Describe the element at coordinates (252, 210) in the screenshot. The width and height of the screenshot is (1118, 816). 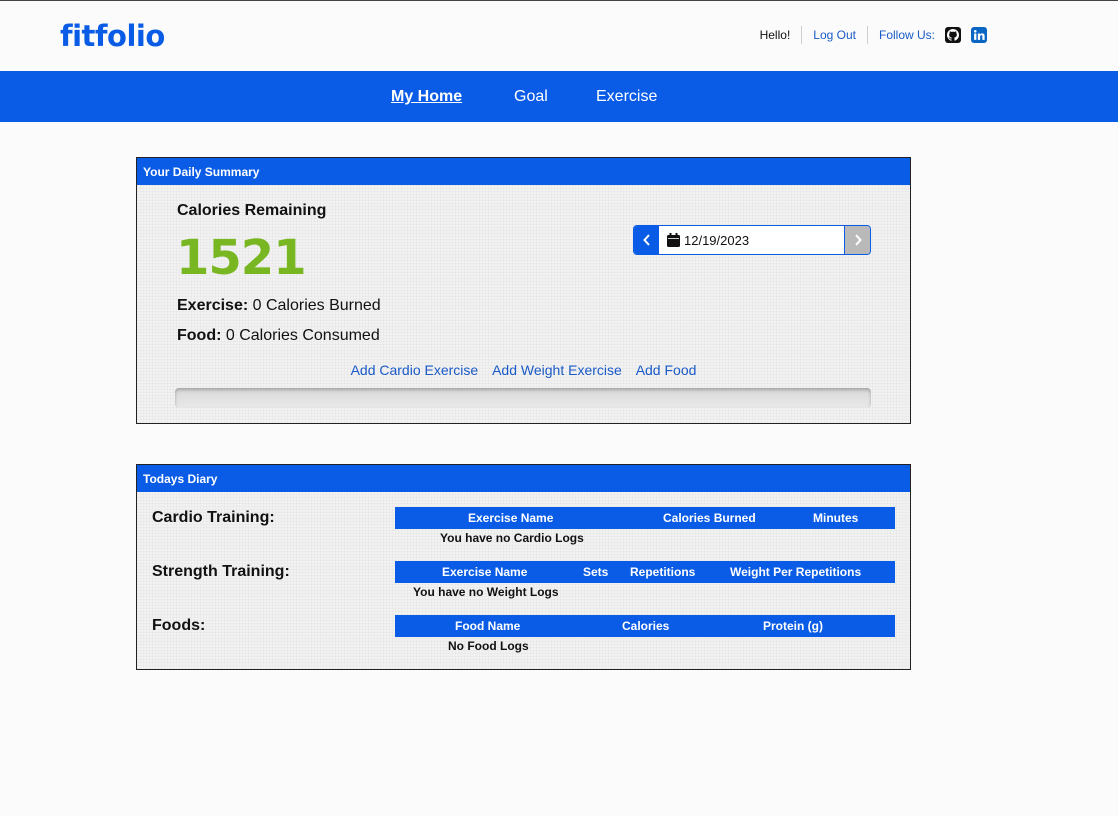
I see `calories-remaining-label: Calories Remaining` at that location.